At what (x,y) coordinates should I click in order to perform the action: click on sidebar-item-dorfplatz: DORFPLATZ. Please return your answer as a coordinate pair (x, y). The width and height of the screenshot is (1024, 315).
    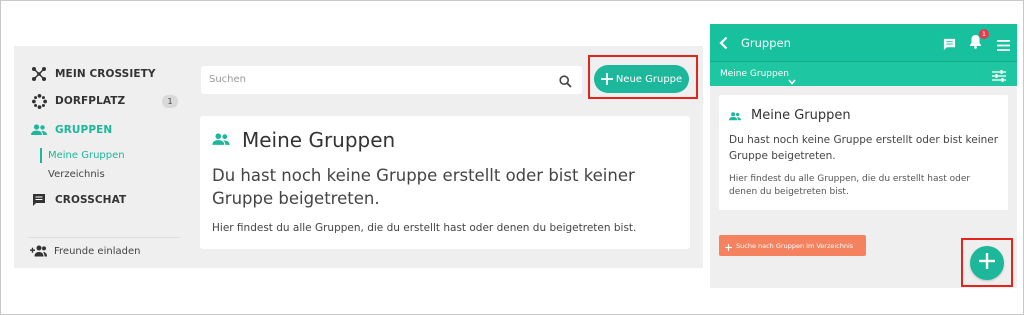
    Looking at the image, I should click on (78, 101).